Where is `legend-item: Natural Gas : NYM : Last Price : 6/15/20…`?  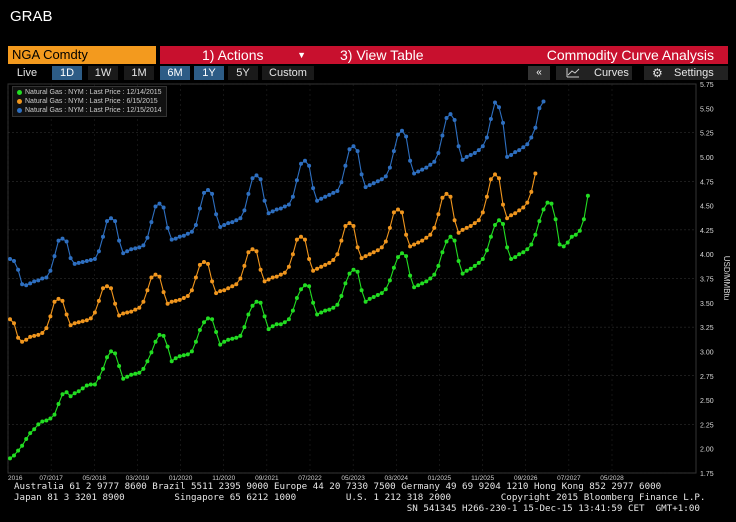
legend-item: Natural Gas : NYM : Last Price : 6/15/20… is located at coordinates (89, 101).